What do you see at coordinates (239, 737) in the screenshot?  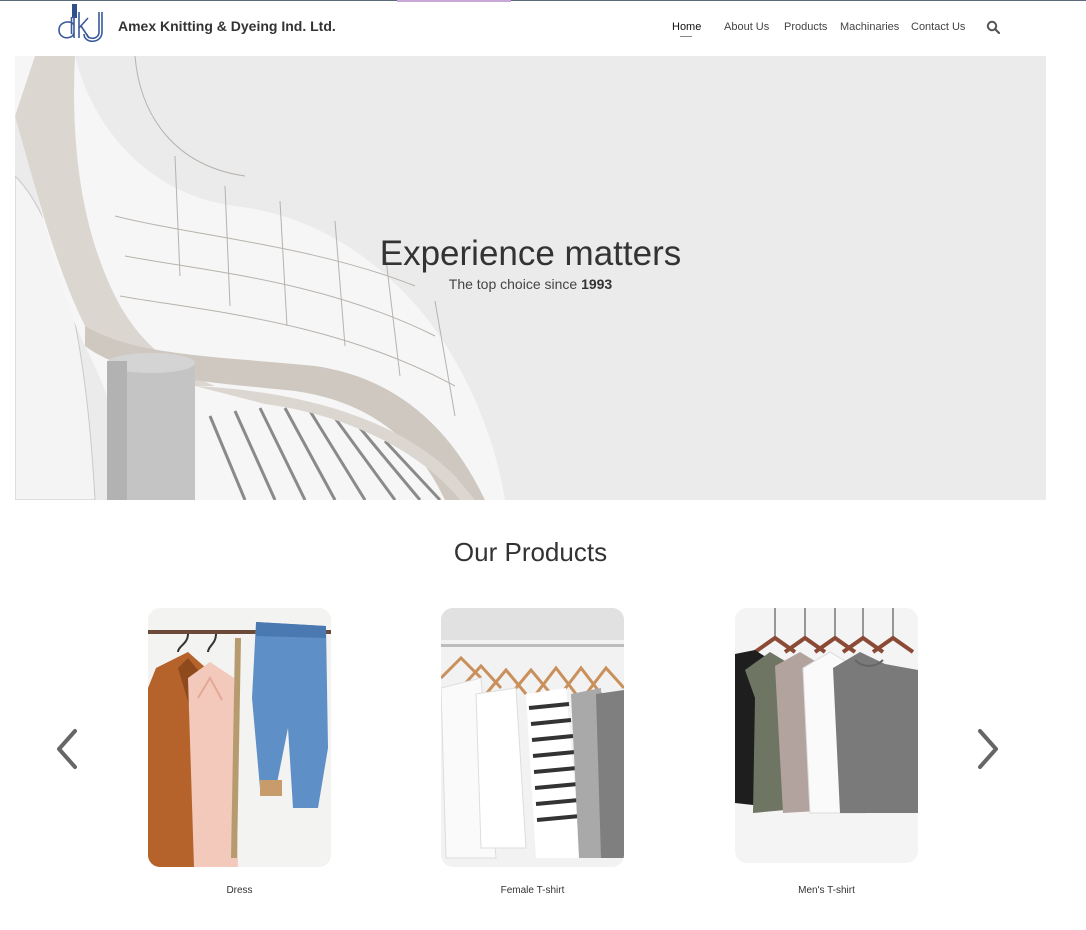 I see `product-image-dress` at bounding box center [239, 737].